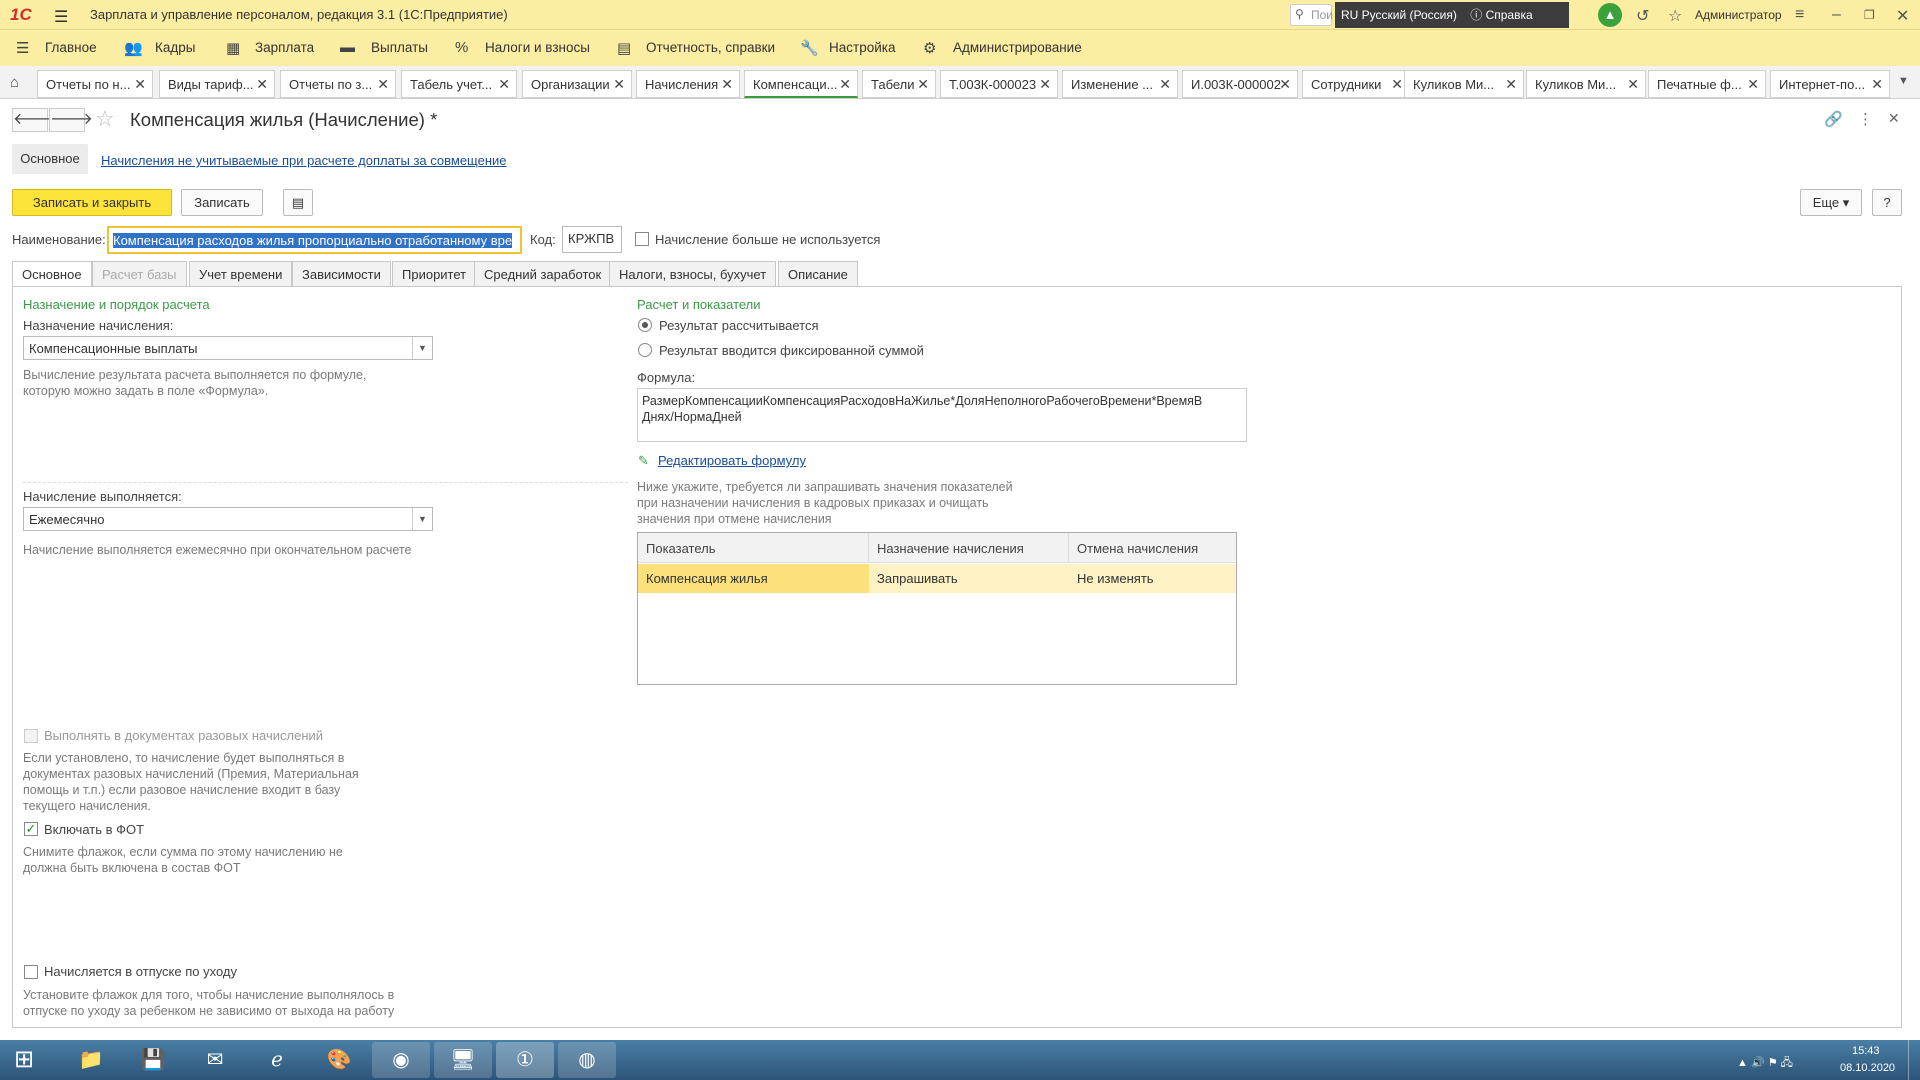 This screenshot has width=1920, height=1080. Describe the element at coordinates (1887, 202) in the screenshot. I see `help-button: ?` at that location.